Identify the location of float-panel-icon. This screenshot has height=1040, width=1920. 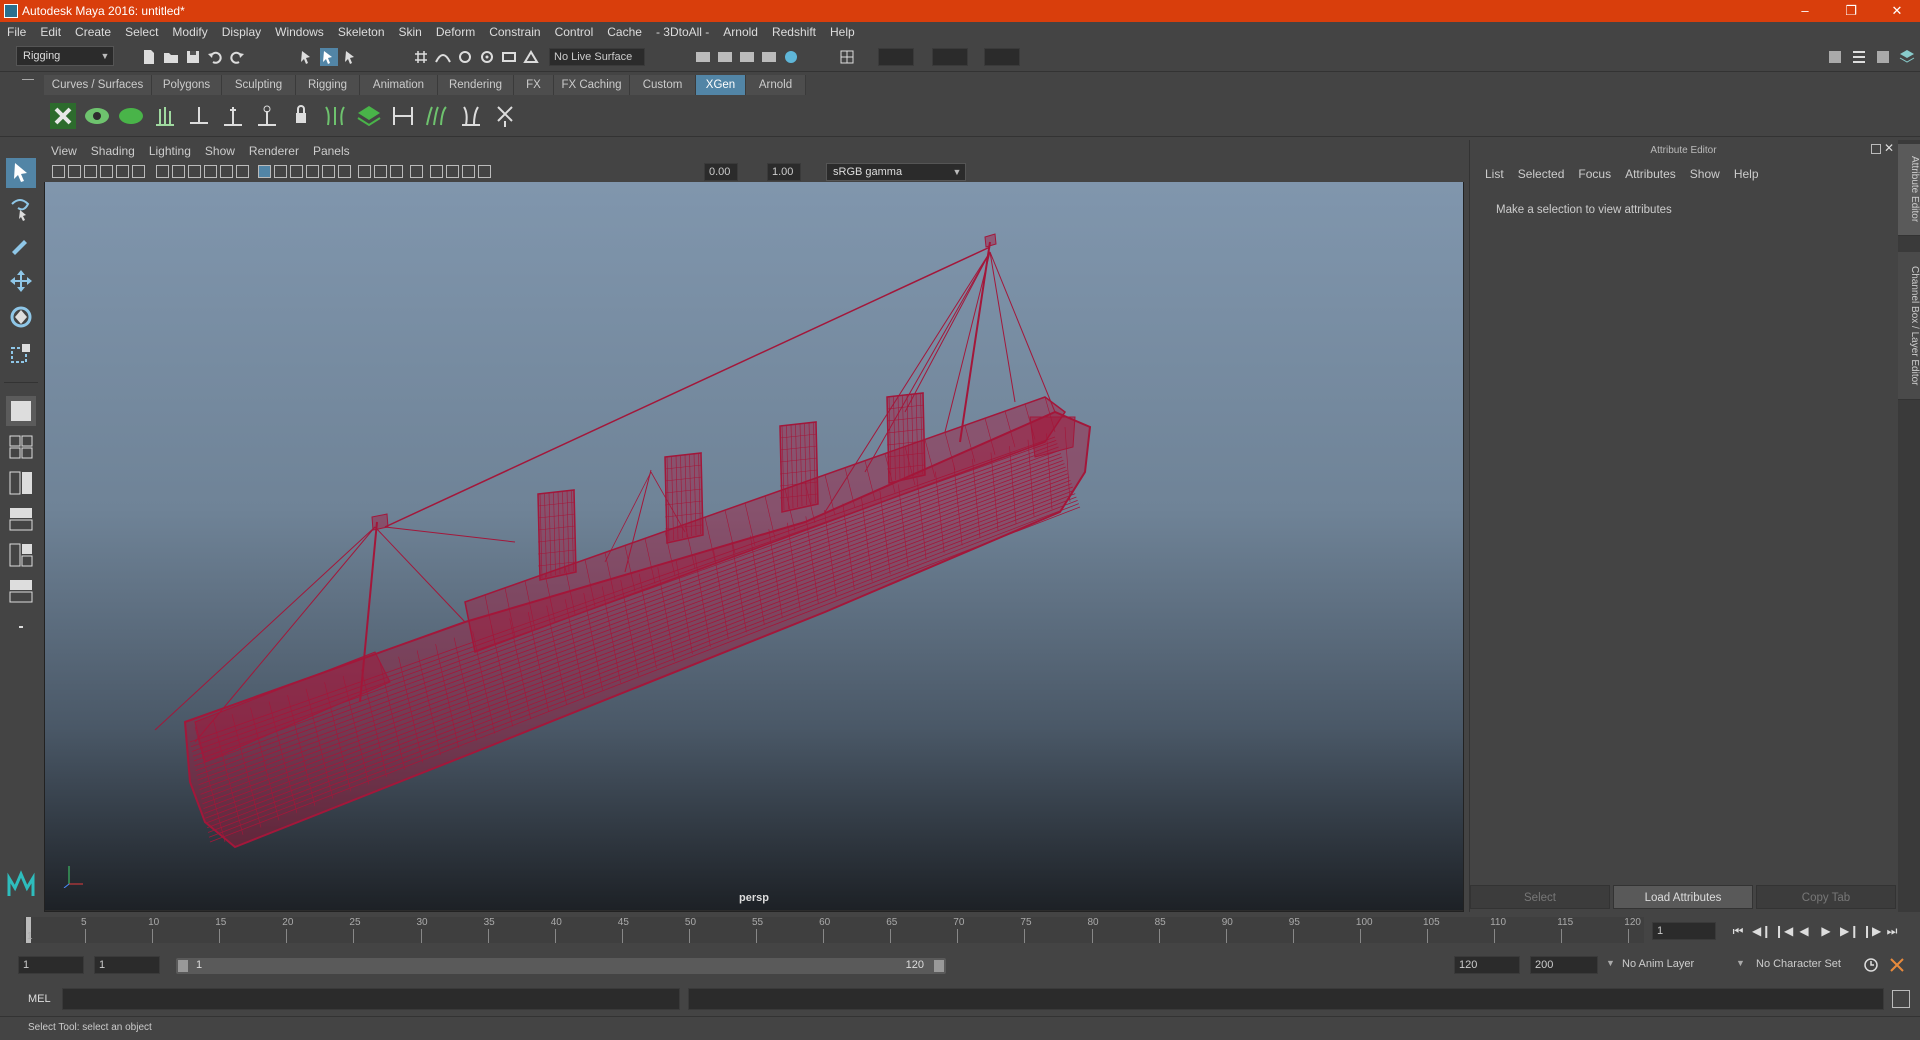
(1876, 149).